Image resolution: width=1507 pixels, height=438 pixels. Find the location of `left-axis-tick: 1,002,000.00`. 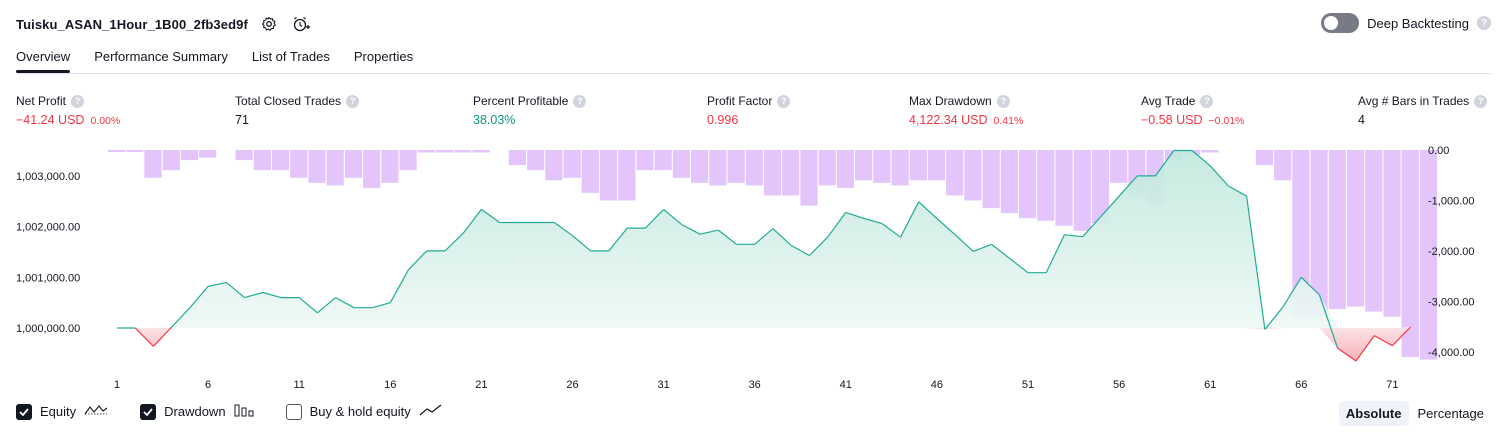

left-axis-tick: 1,002,000.00 is located at coordinates (48, 228).